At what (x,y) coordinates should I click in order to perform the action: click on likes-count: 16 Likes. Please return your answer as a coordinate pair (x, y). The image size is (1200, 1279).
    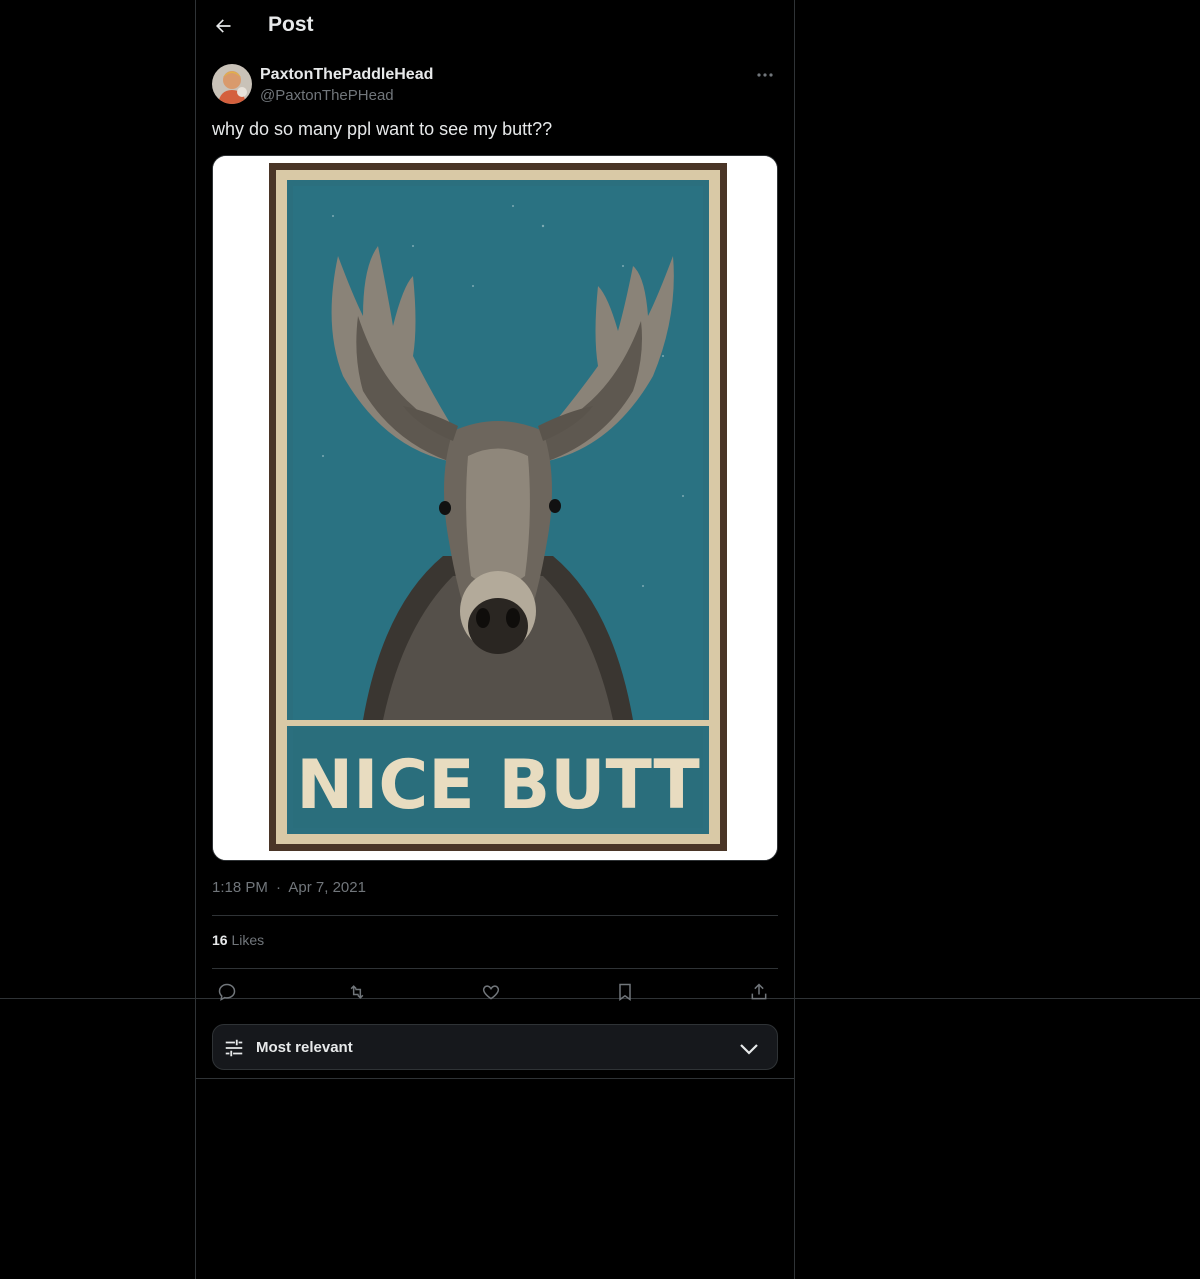
    Looking at the image, I should click on (238, 940).